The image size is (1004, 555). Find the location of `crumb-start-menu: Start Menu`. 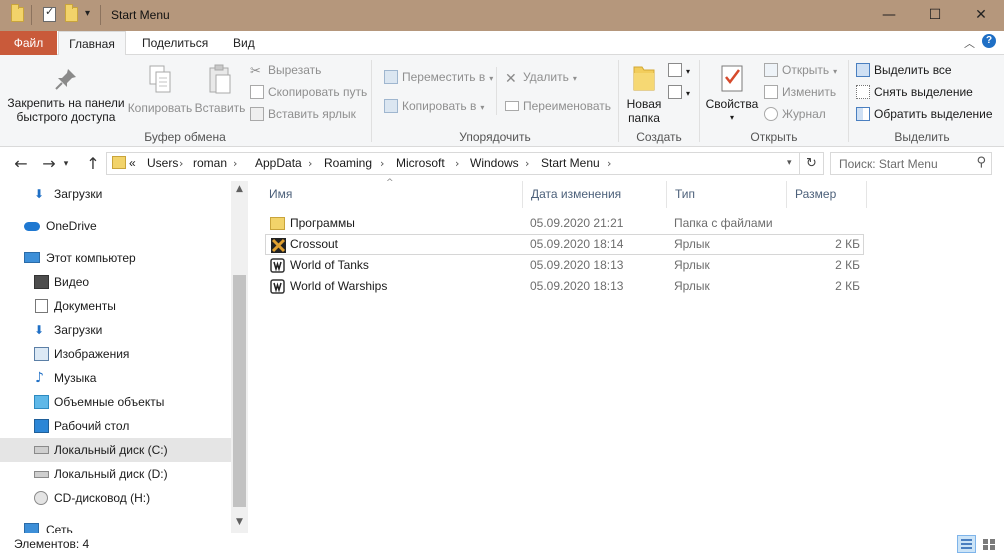

crumb-start-menu: Start Menu is located at coordinates (570, 163).